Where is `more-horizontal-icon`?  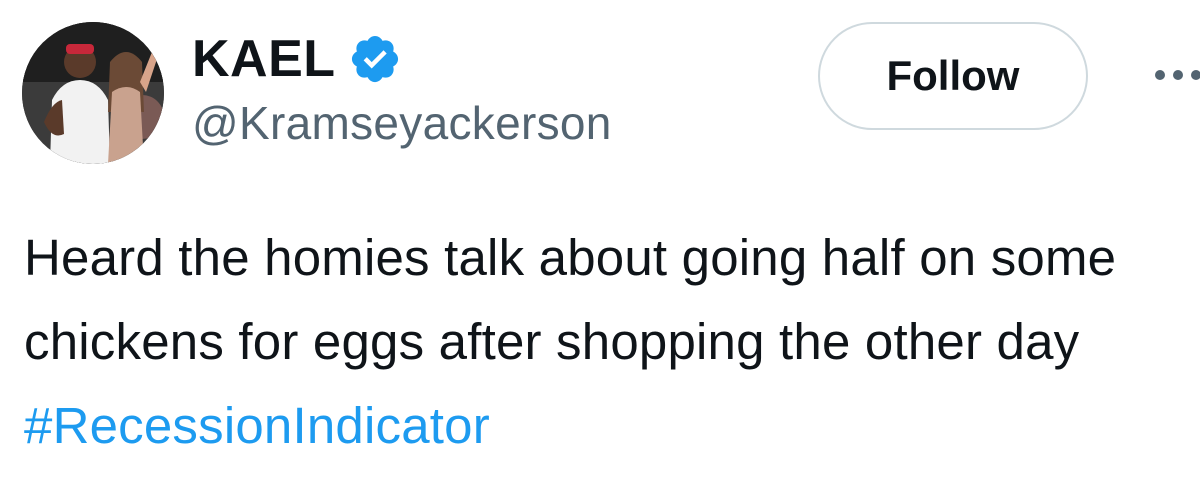 more-horizontal-icon is located at coordinates (1175, 75).